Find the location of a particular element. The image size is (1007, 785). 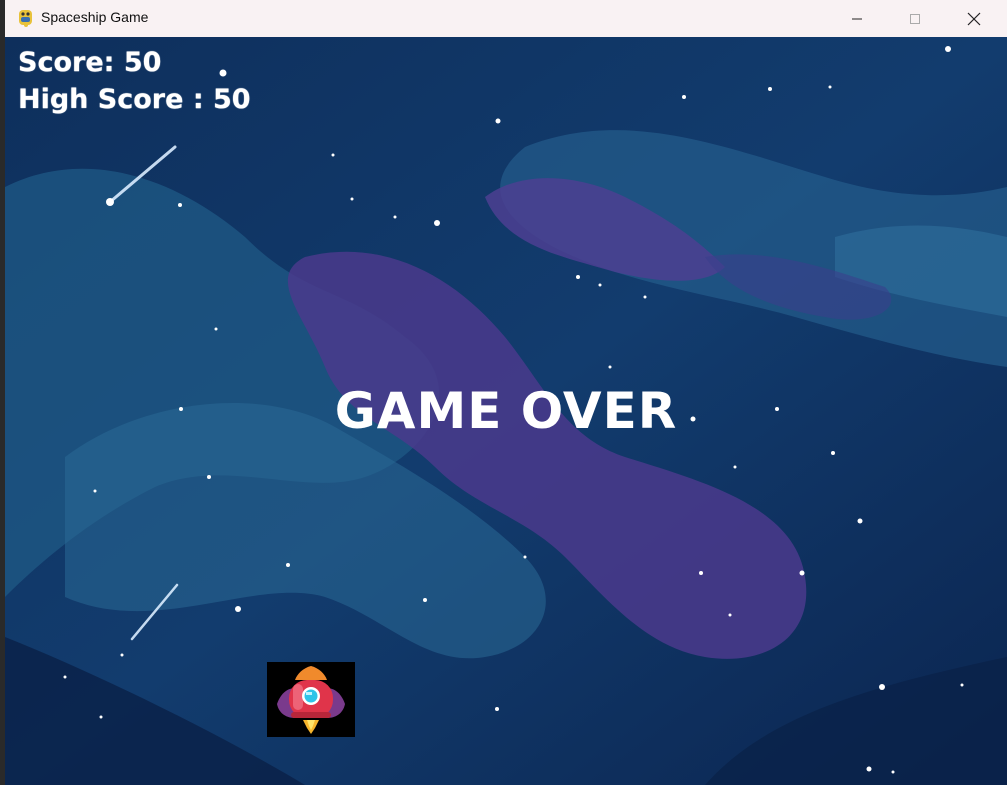

maximize-button is located at coordinates (915, 18).